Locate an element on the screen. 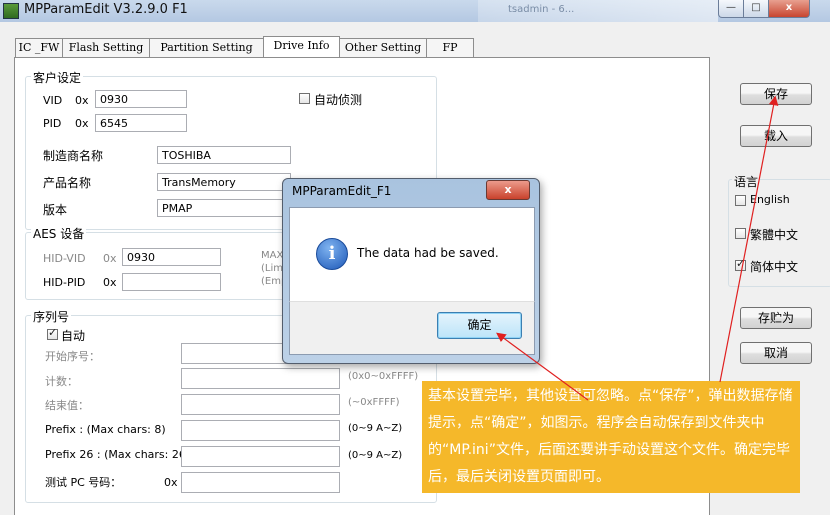  arrow-to-ok is located at coordinates (542, 366).